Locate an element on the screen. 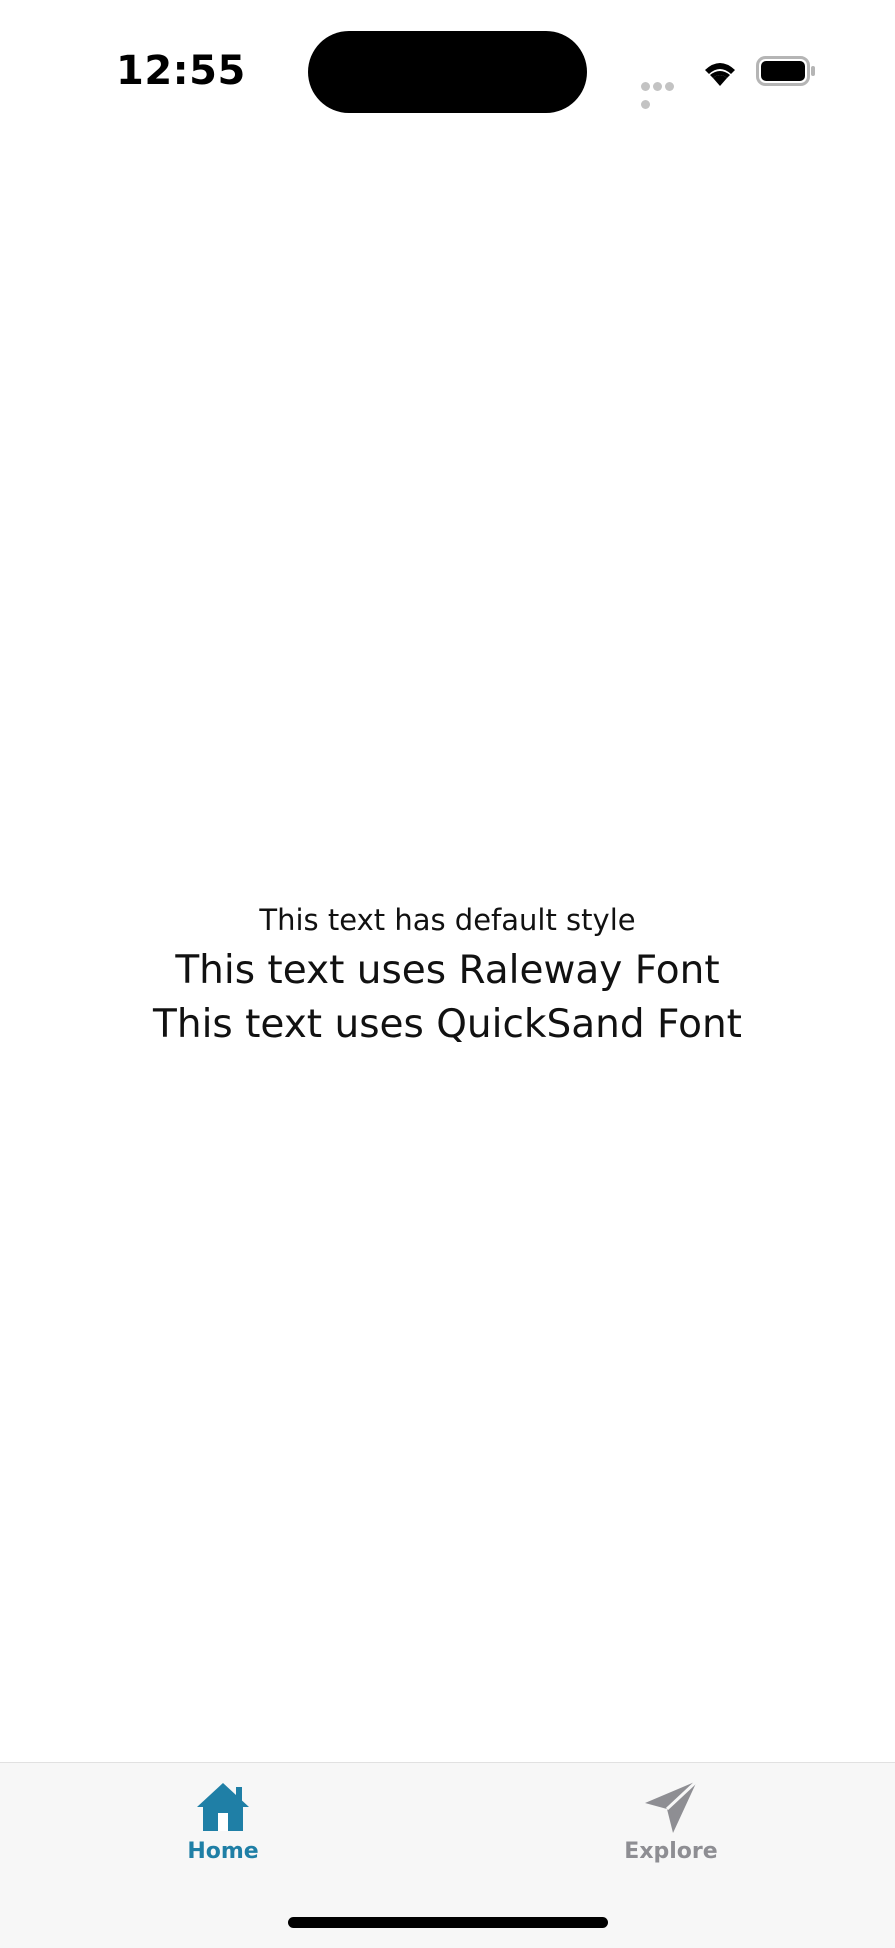 The height and width of the screenshot is (1948, 895). tab-explore: Explore is located at coordinates (671, 1821).